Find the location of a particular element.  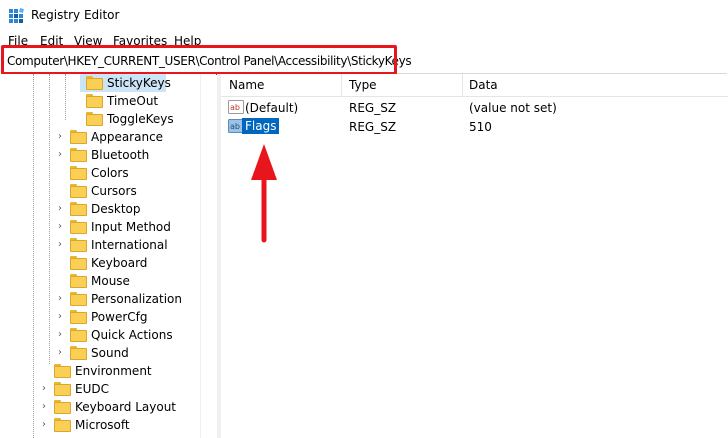

tree-item-label: Desktop is located at coordinates (116, 209).